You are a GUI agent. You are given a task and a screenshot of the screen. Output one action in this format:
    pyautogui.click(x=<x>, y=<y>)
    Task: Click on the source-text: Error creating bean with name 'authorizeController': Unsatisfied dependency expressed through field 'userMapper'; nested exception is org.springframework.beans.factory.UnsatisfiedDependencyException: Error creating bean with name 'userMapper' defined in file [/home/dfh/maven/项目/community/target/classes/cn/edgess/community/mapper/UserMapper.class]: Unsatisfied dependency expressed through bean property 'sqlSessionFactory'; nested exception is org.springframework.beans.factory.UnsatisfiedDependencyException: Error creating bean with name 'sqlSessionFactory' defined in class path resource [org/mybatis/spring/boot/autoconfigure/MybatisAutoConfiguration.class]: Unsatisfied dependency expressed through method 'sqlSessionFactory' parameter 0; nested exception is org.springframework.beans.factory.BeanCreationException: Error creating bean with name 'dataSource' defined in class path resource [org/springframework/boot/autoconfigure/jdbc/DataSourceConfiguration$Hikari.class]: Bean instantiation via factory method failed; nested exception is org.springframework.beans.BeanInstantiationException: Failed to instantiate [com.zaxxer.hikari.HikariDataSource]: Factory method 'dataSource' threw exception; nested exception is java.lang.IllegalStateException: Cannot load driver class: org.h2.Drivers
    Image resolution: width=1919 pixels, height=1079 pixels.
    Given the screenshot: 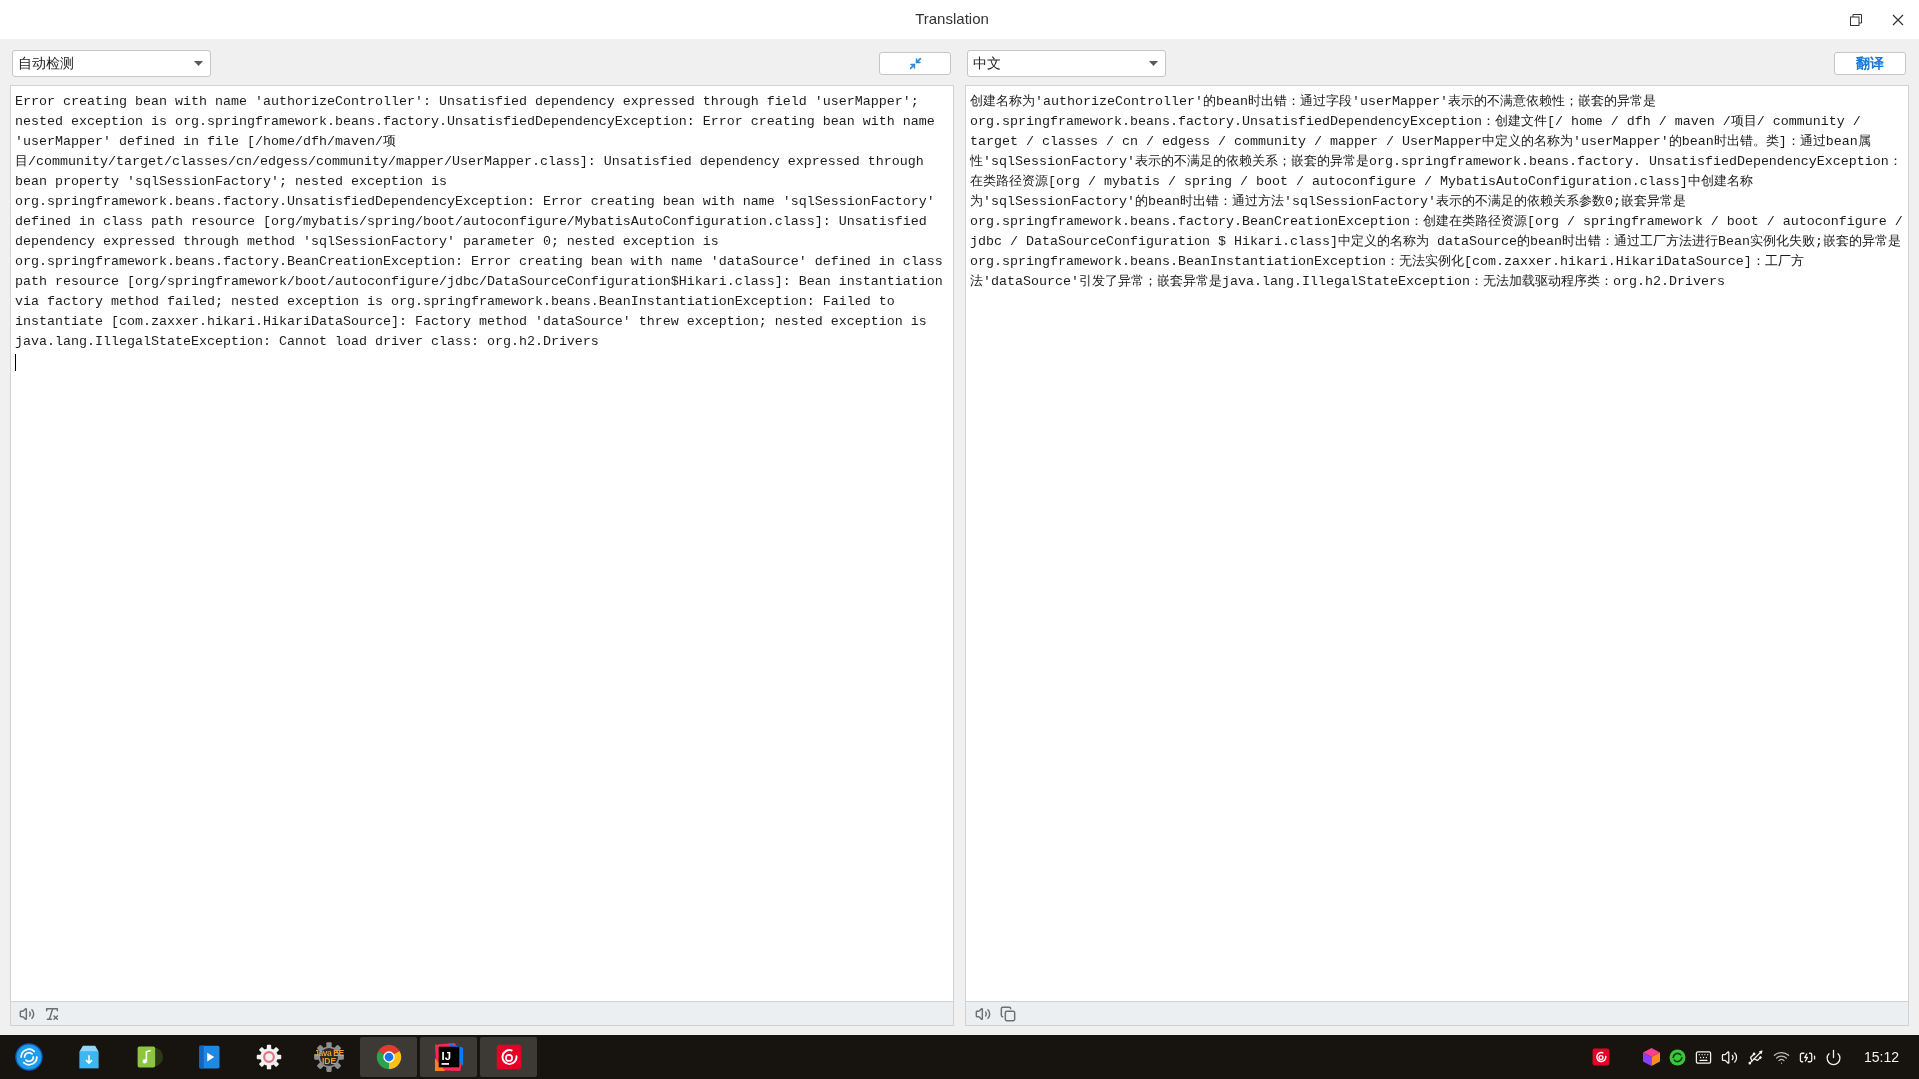 What is the action you would take?
    pyautogui.click(x=479, y=222)
    